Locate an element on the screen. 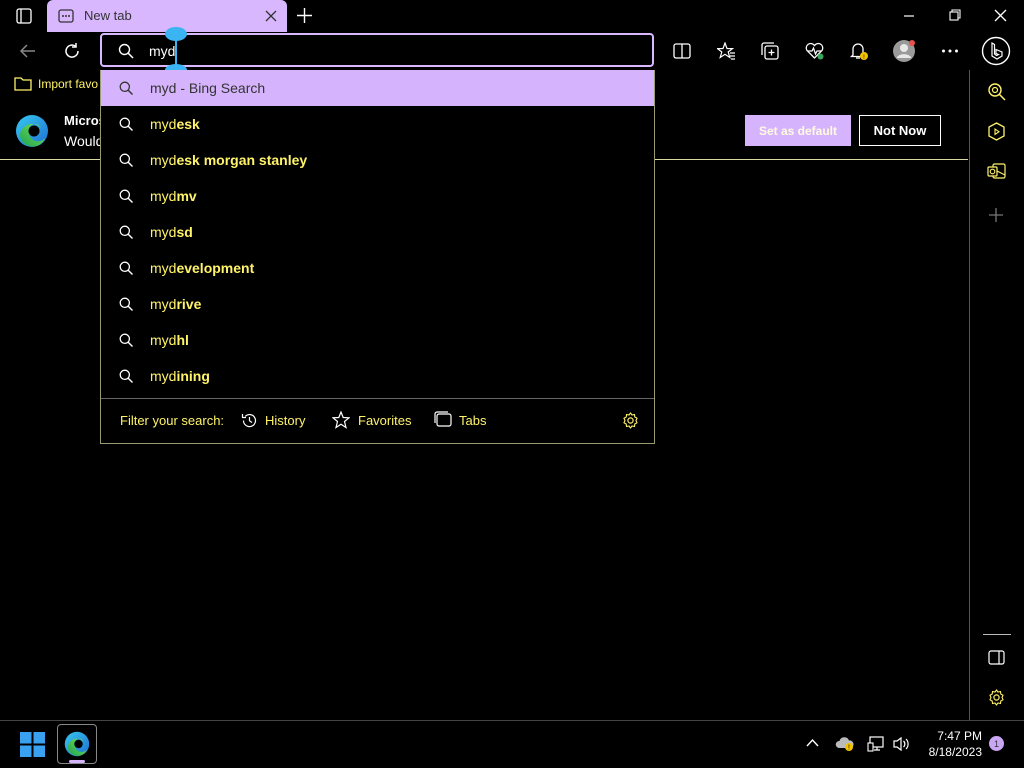 The height and width of the screenshot is (768, 1024). close-tab-icon is located at coordinates (271, 16).